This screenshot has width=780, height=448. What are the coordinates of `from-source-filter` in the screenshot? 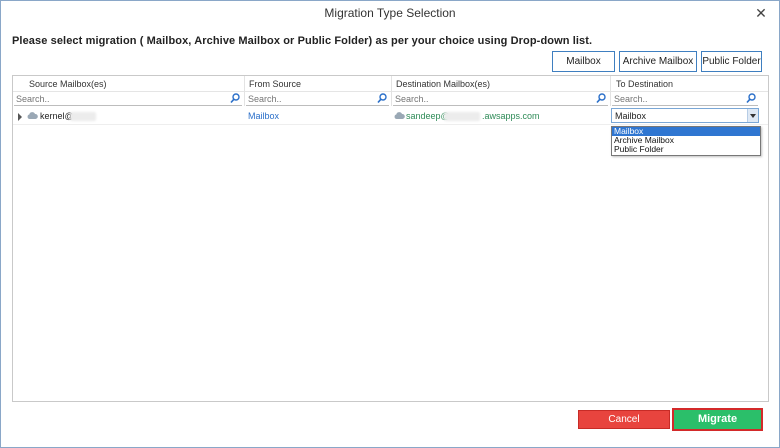 It's located at (317, 99).